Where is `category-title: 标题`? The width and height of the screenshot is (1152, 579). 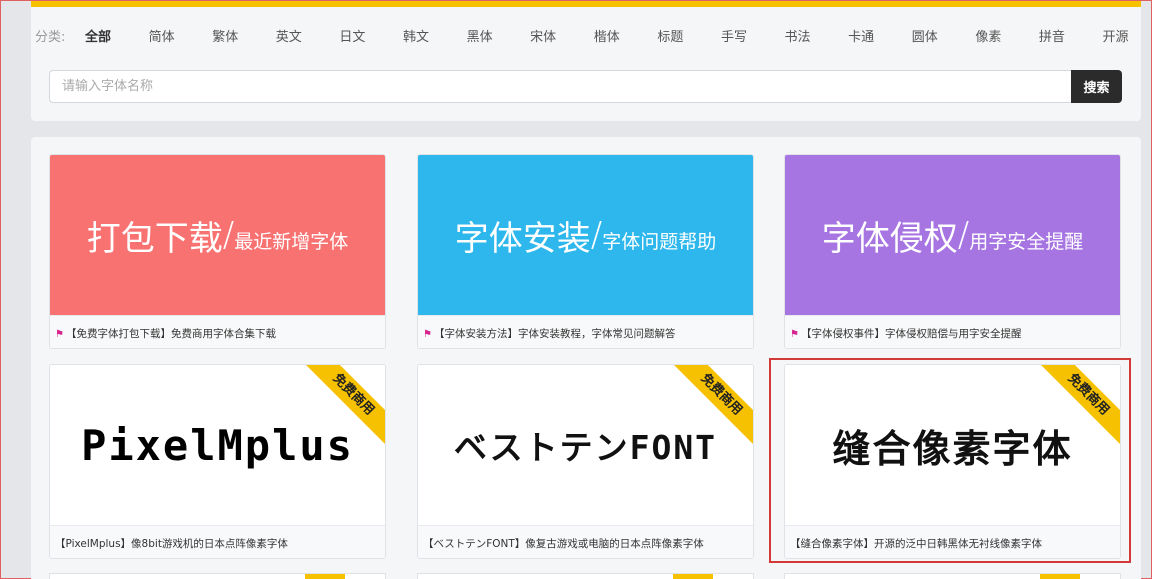 category-title: 标题 is located at coordinates (685, 35).